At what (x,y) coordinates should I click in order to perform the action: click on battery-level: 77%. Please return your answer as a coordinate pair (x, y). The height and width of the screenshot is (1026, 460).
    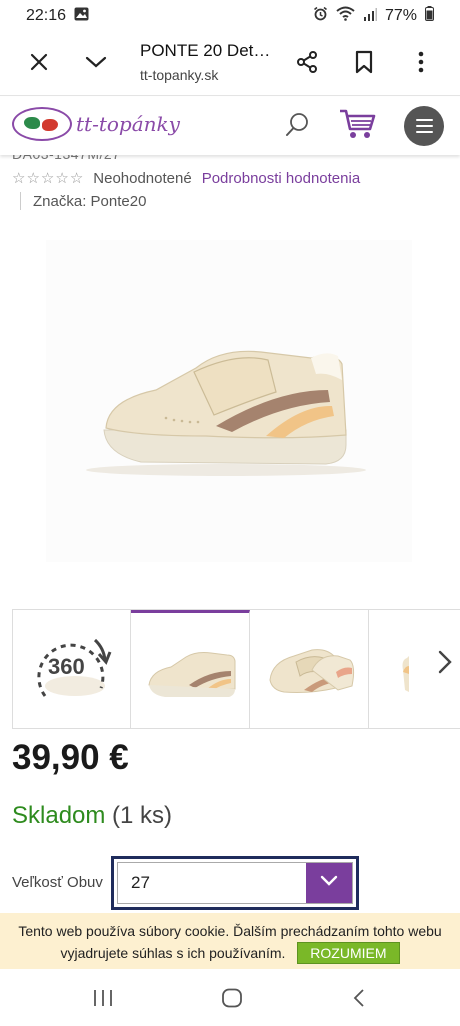
    Looking at the image, I should click on (400, 15).